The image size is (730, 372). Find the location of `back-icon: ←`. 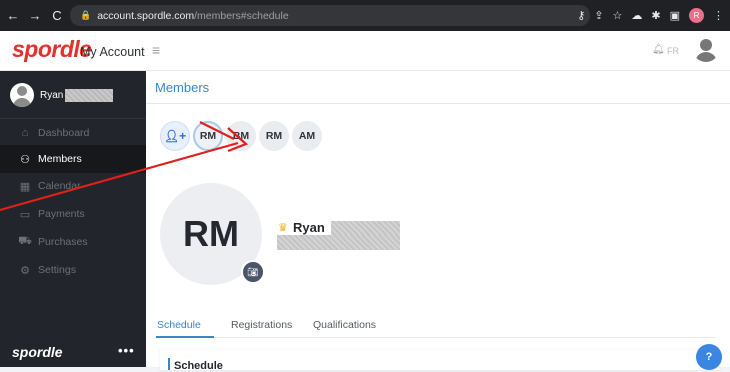

back-icon: ← is located at coordinates (13, 15).